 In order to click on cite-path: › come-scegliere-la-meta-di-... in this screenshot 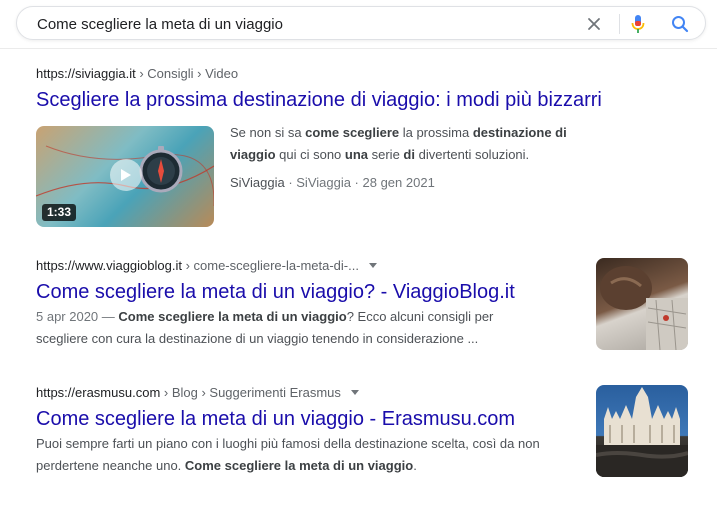, I will do `click(270, 265)`.